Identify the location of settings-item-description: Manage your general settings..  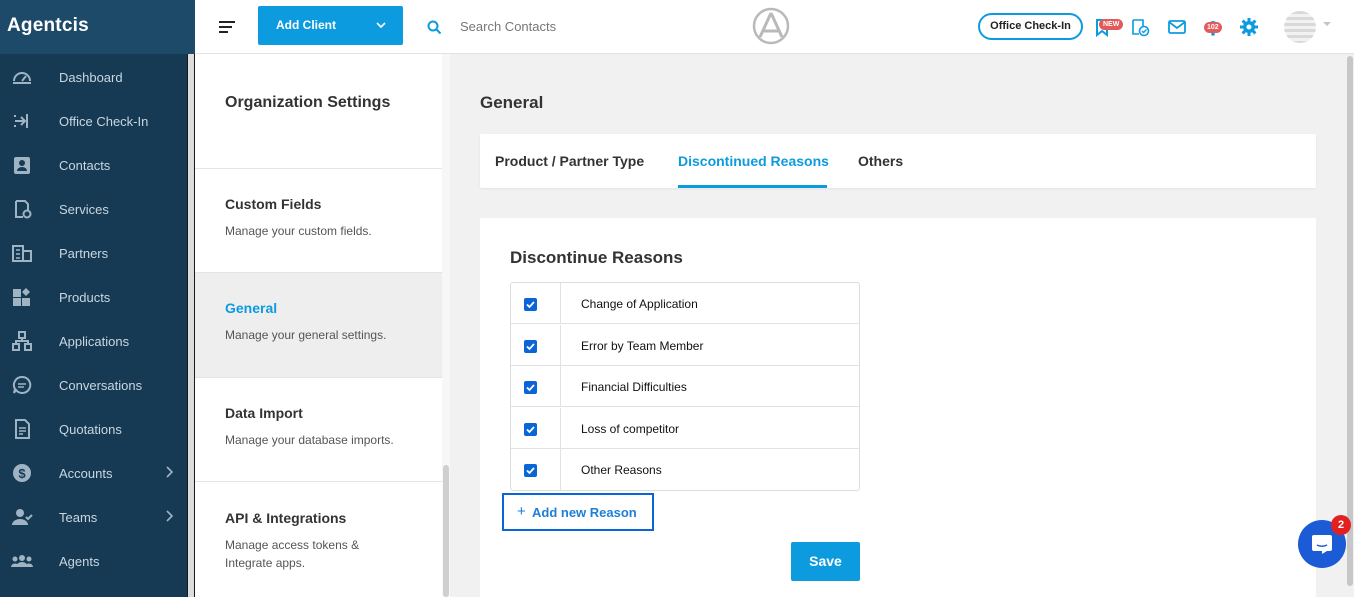
(306, 335).